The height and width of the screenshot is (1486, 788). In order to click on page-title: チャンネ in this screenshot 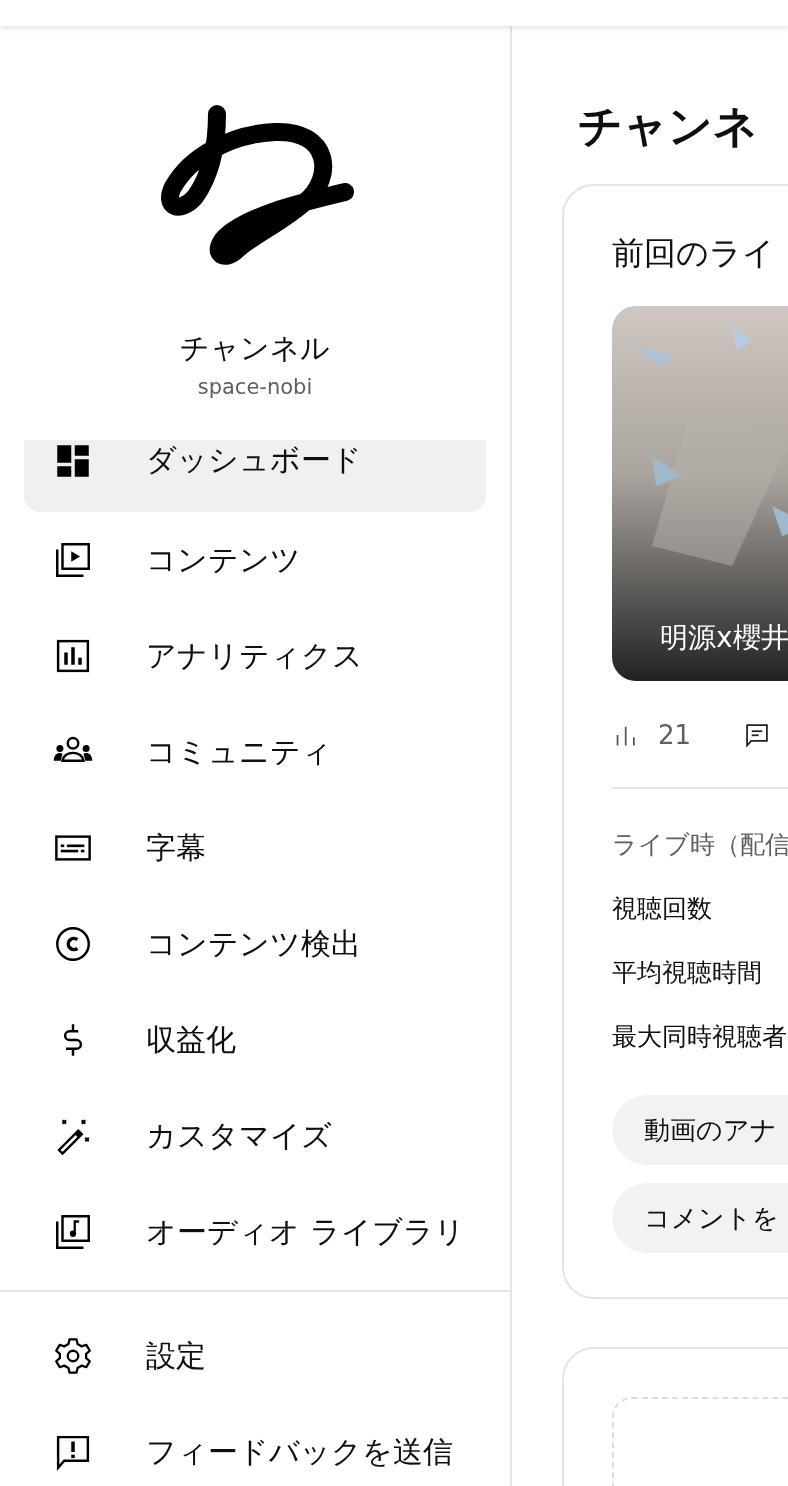, I will do `click(668, 126)`.